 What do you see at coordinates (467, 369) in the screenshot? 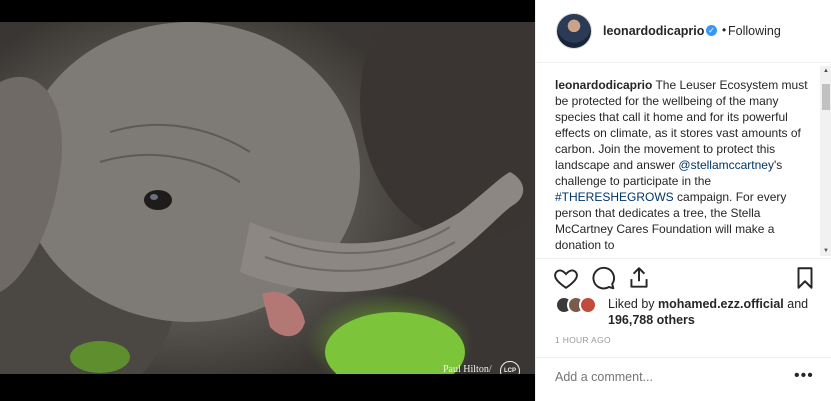
I see `photo-credit: Paul Hilton/` at bounding box center [467, 369].